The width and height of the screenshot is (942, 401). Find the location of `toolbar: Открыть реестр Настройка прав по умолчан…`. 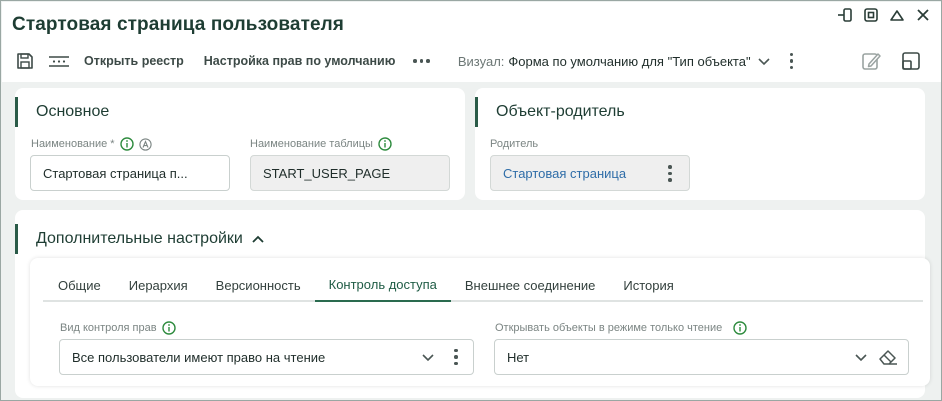

toolbar: Открыть реестр Настройка прав по умолчан… is located at coordinates (472, 61).